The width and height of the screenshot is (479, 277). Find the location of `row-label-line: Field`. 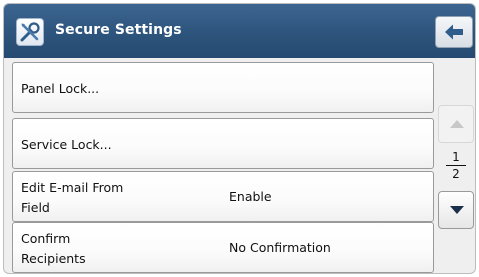

row-label-line: Field is located at coordinates (35, 207).